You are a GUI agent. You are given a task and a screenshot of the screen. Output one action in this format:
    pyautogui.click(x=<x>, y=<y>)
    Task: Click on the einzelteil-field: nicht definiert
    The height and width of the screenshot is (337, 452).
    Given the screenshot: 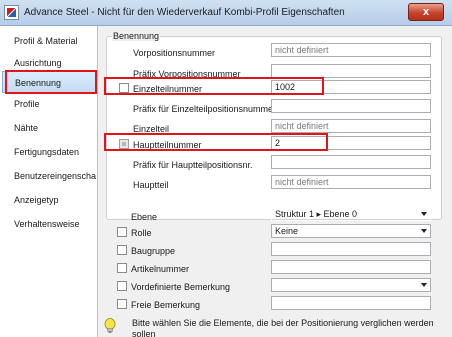 What is the action you would take?
    pyautogui.click(x=351, y=126)
    